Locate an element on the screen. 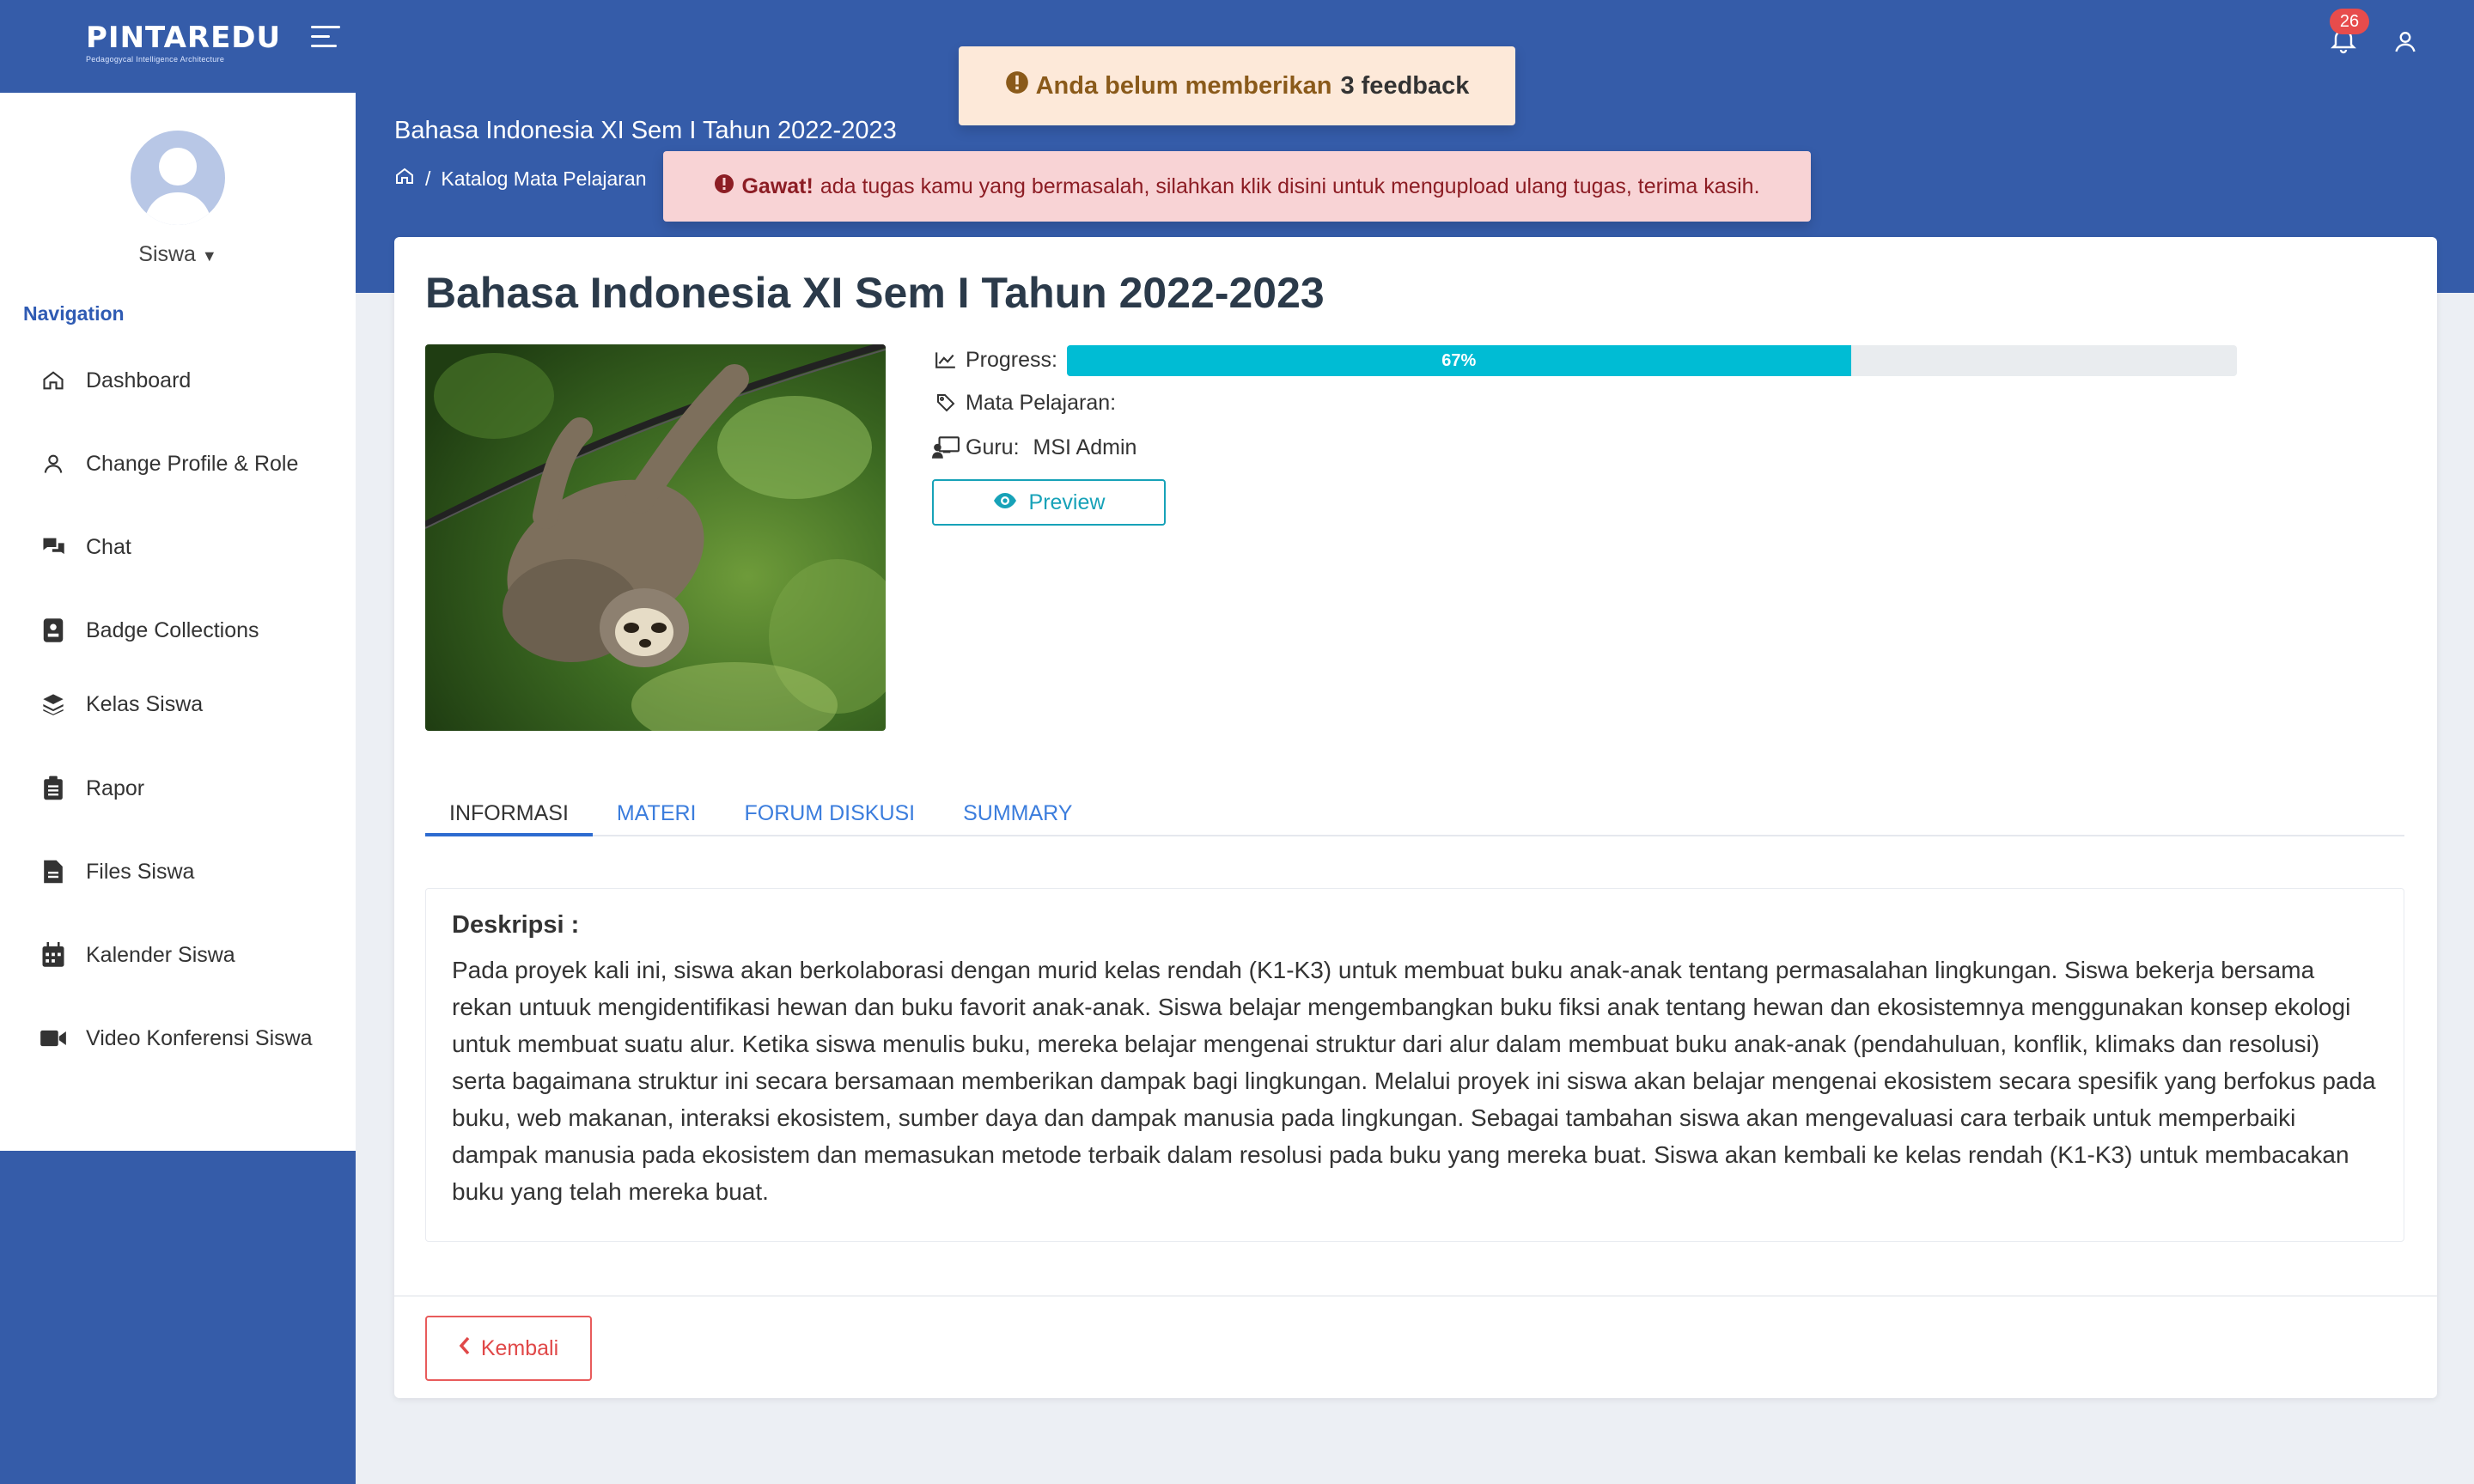 The width and height of the screenshot is (2474, 1484). subject-row: Mata Pelajaran: is located at coordinates (1027, 403).